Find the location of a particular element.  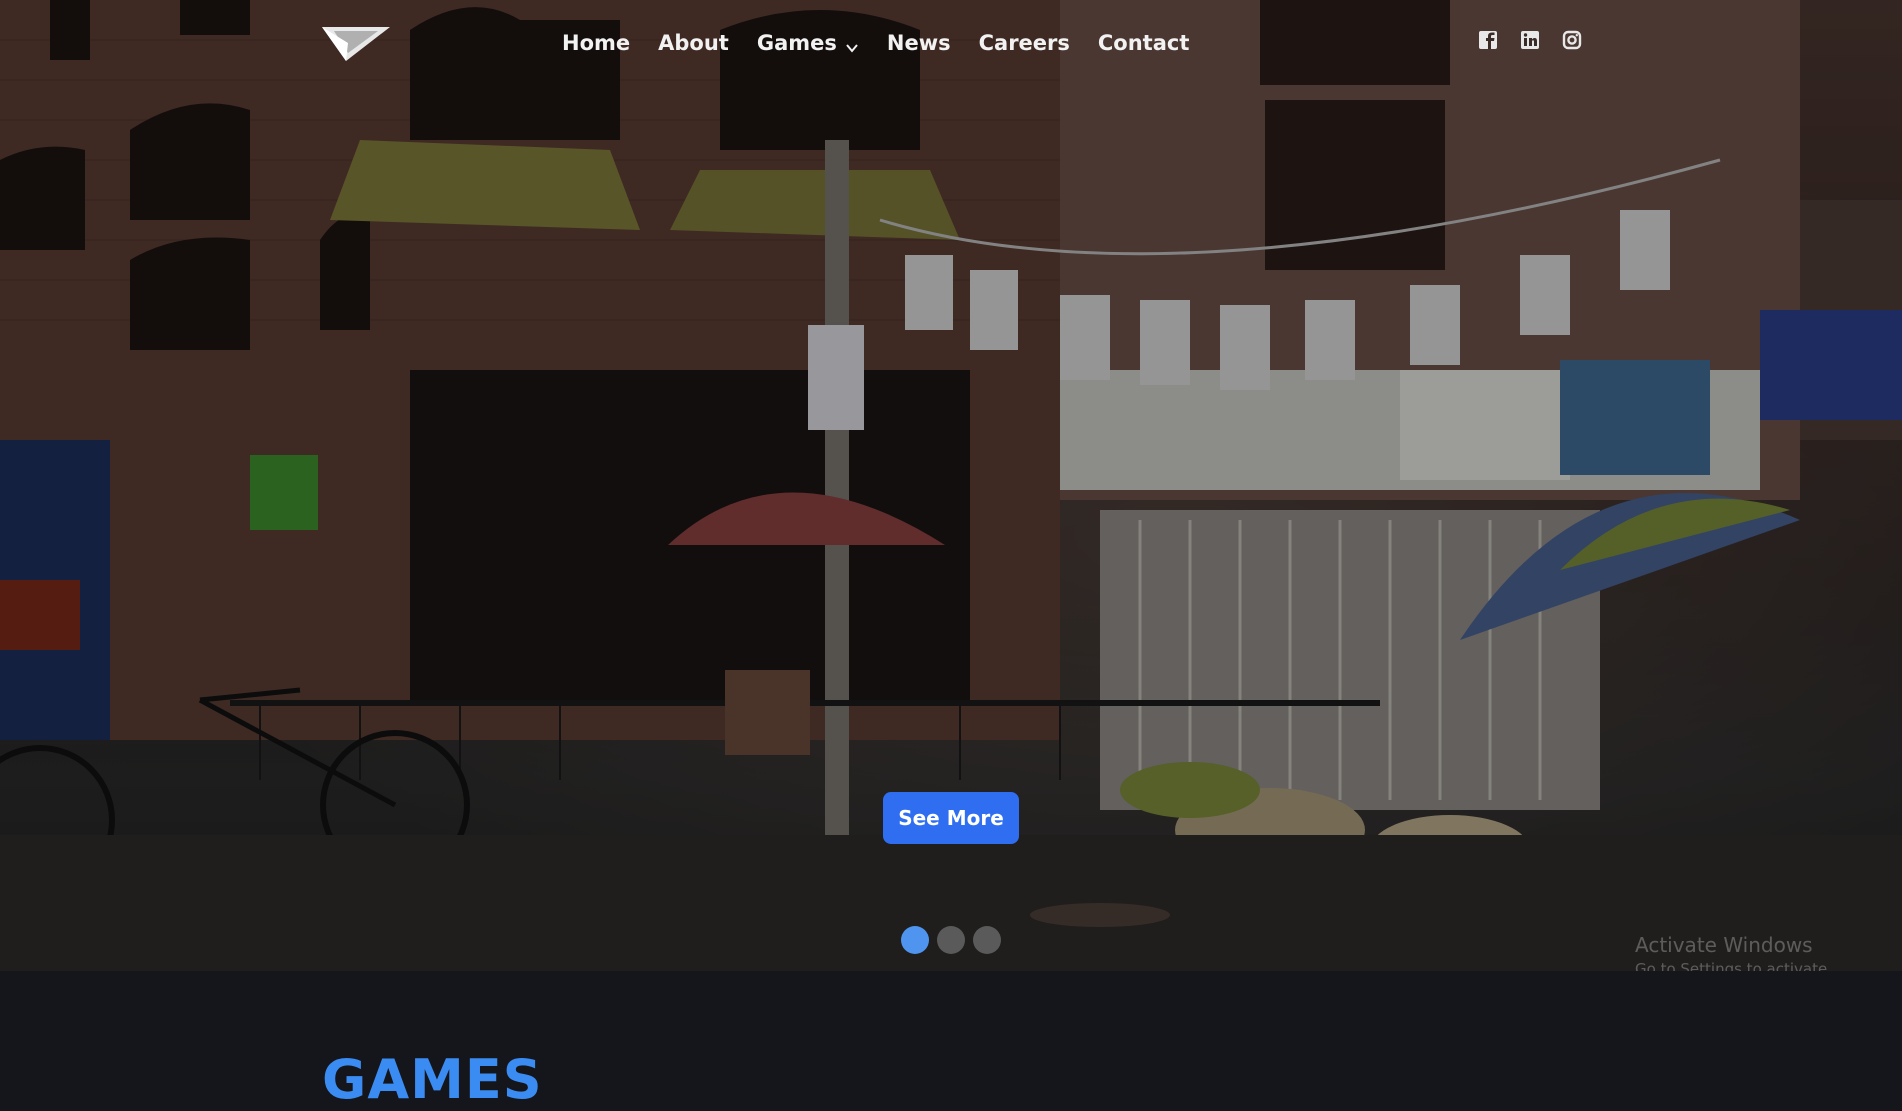

see-more-button: See More is located at coordinates (951, 818).